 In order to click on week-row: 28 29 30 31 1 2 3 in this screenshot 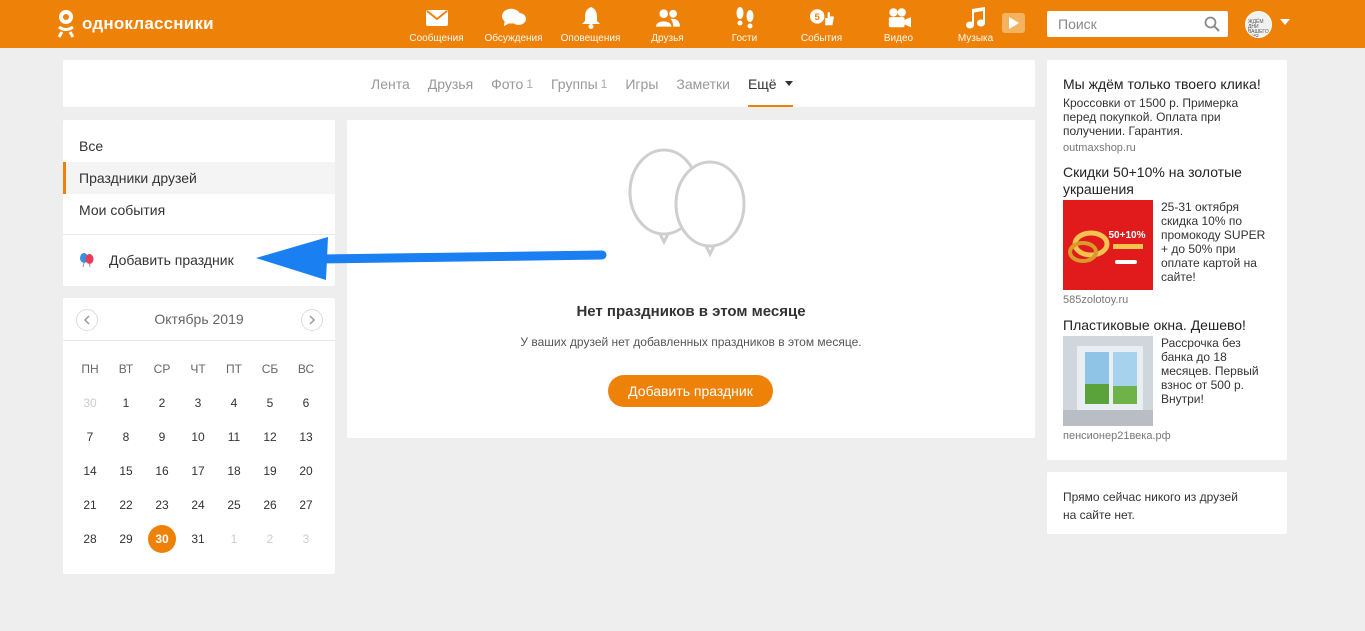, I will do `click(199, 539)`.